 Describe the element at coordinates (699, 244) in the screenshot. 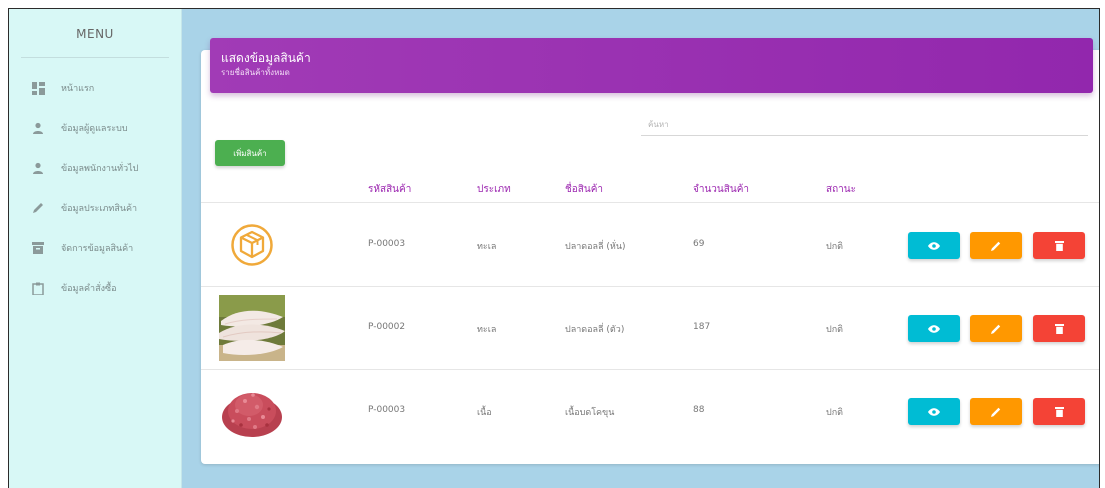

I see `cell-quantity: 69` at that location.